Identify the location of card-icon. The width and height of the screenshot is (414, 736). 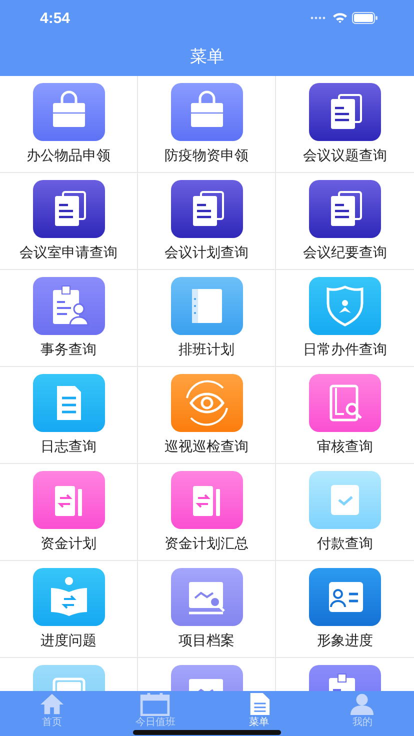
(68, 678).